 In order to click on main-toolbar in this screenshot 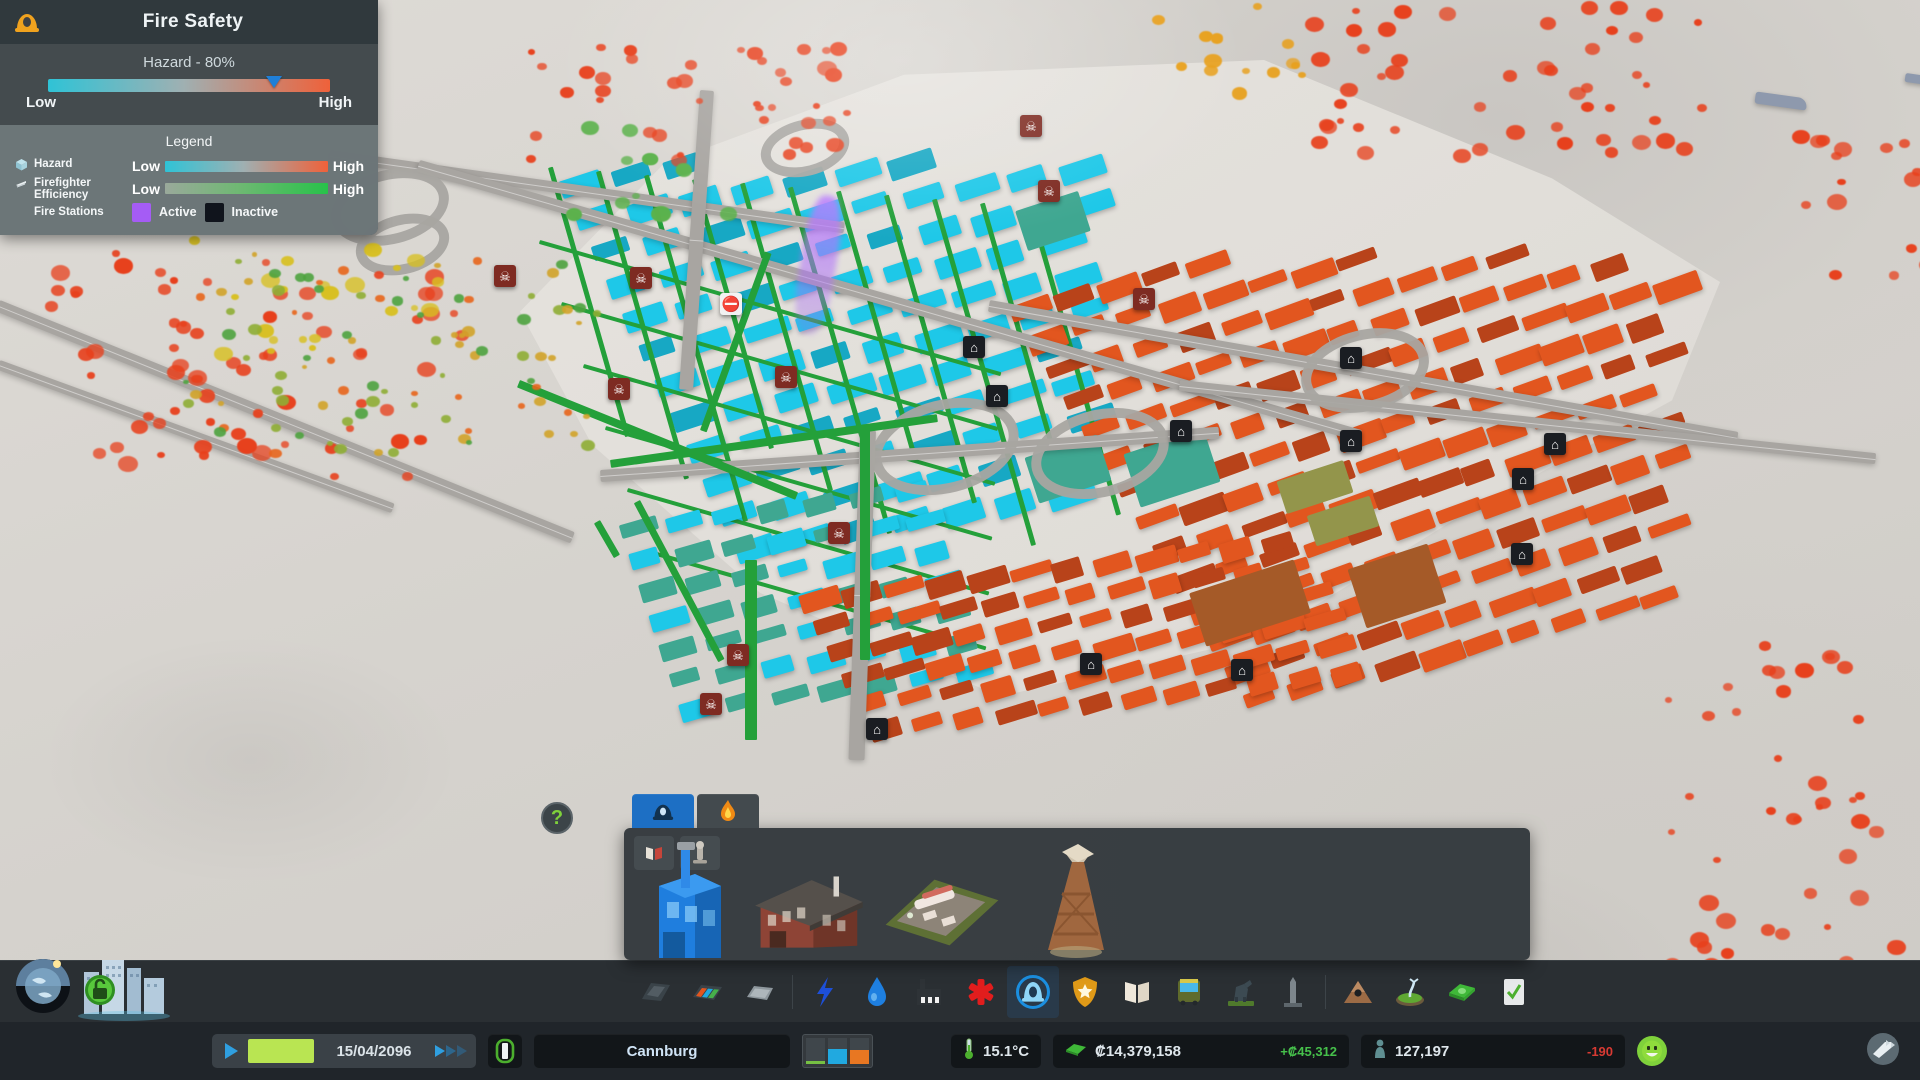, I will do `click(960, 991)`.